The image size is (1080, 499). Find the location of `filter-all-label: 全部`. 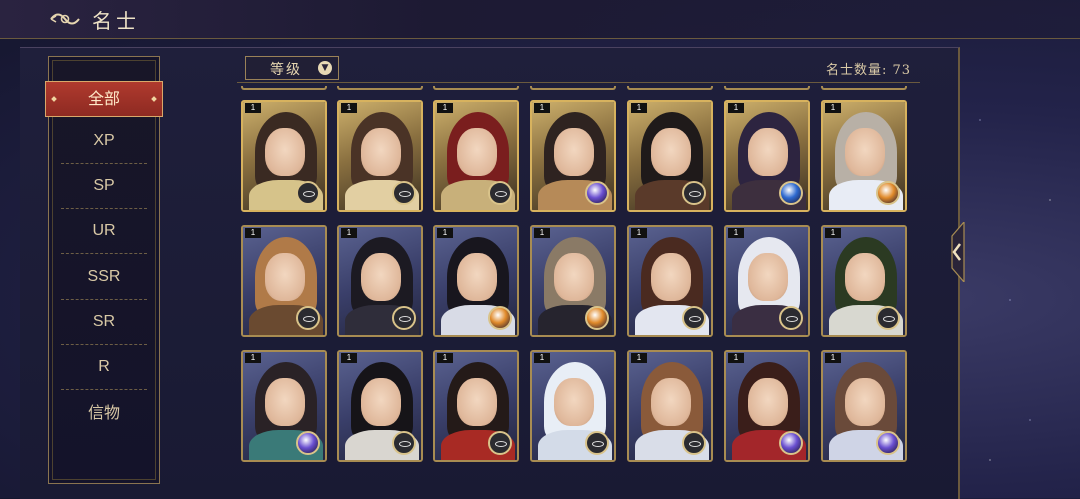

filter-all-label: 全部 is located at coordinates (103, 98).